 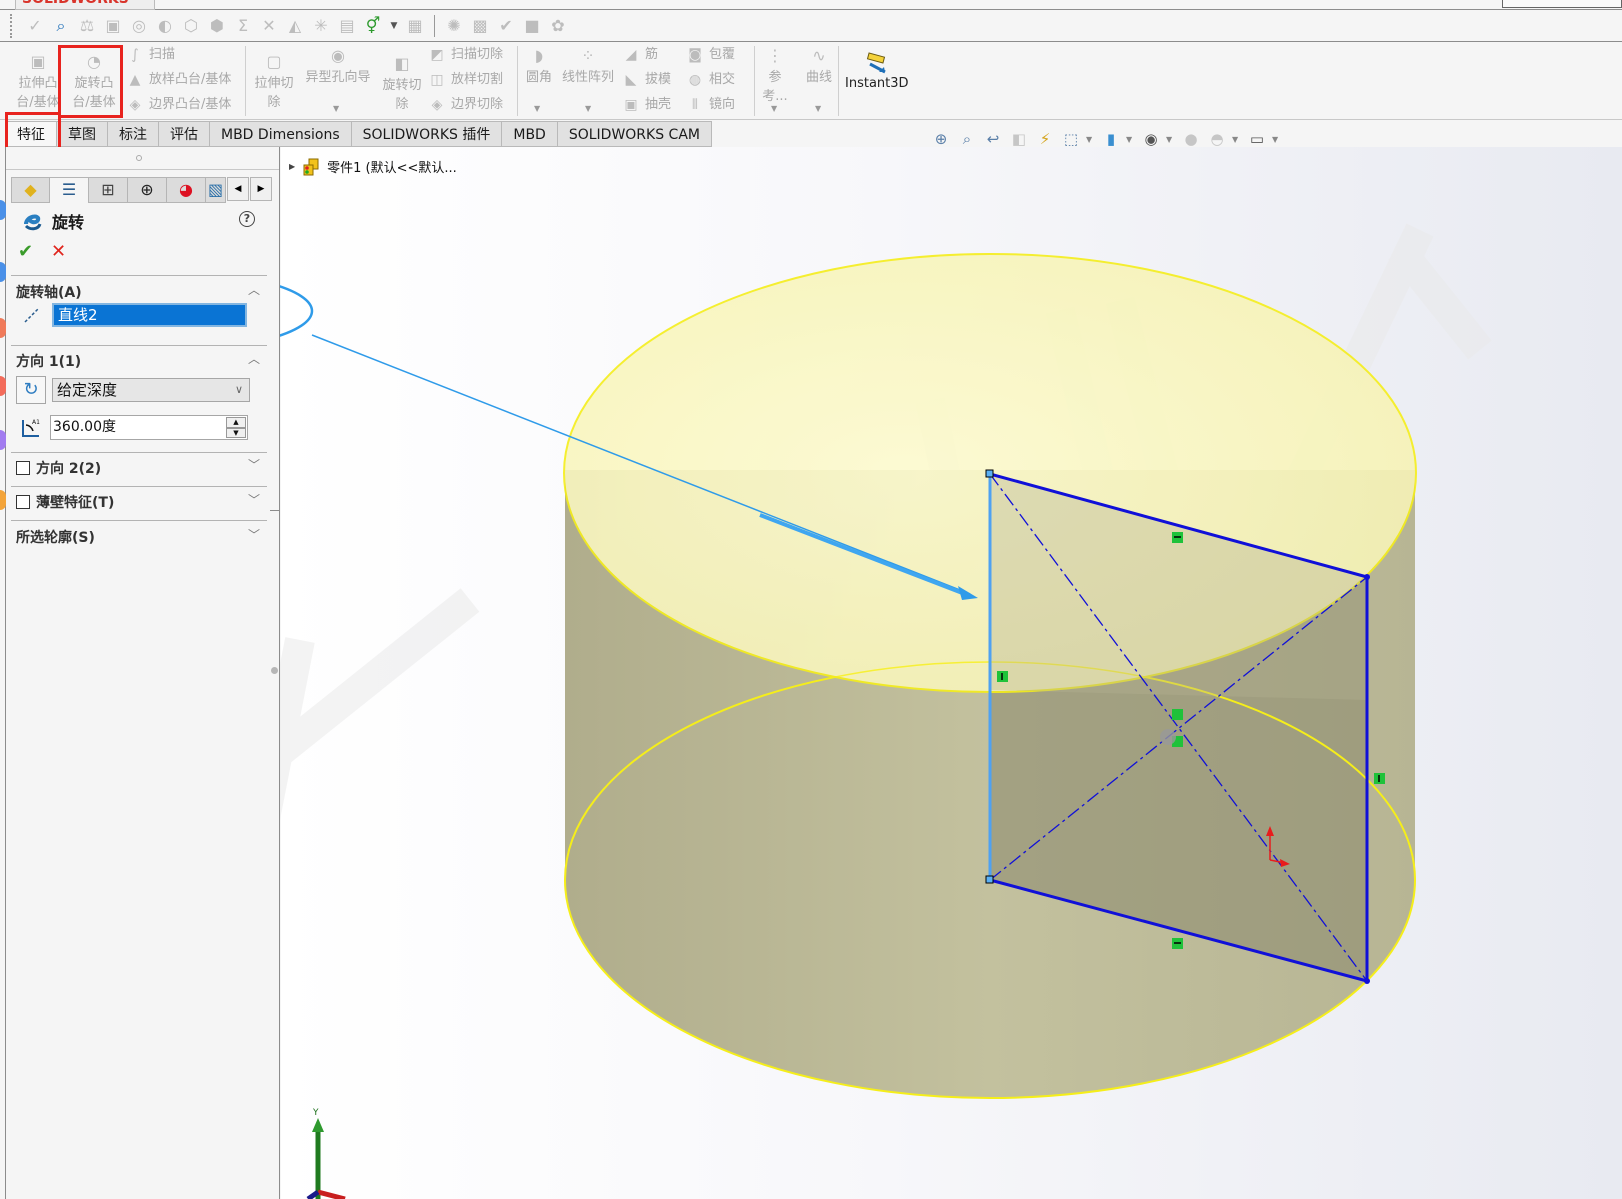 What do you see at coordinates (139, 26) in the screenshot?
I see `sensor-icon: ◎` at bounding box center [139, 26].